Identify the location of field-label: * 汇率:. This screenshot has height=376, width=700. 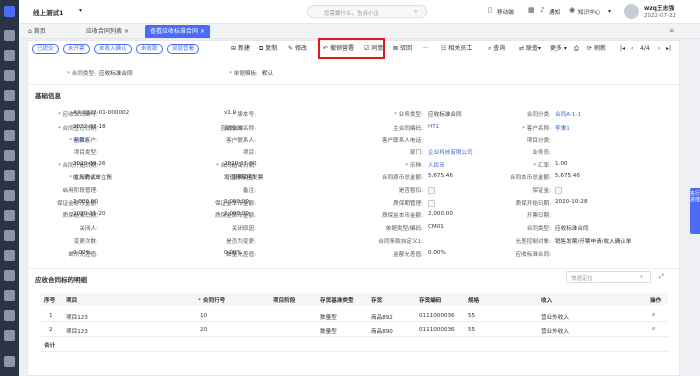
(542, 166).